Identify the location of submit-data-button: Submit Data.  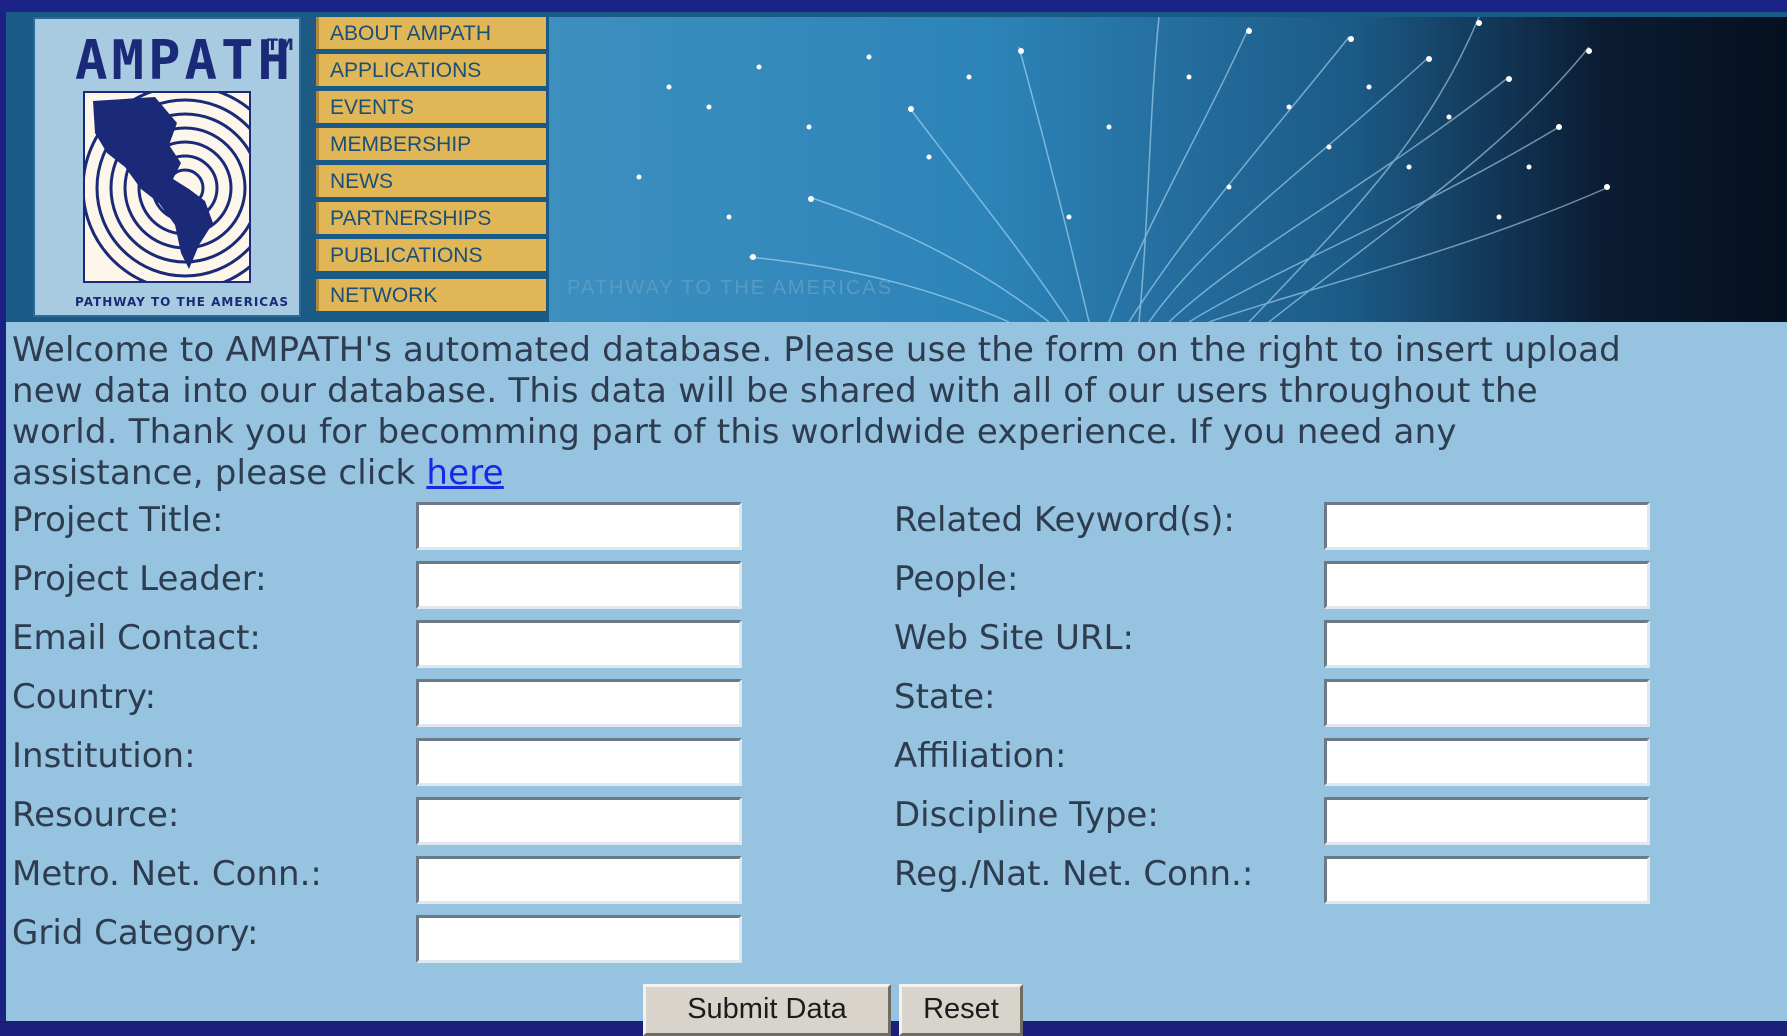
(767, 1010).